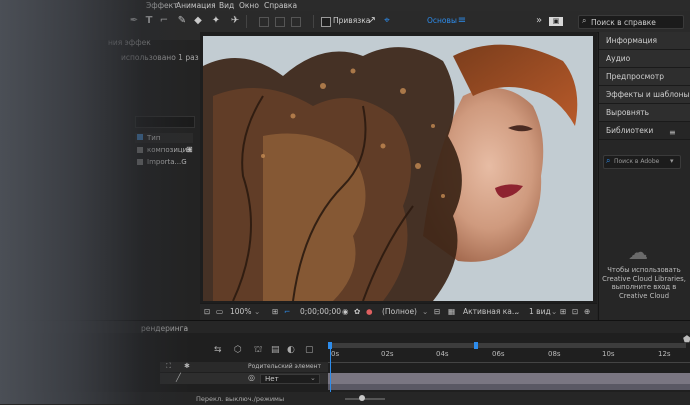 This screenshot has width=690, height=405. What do you see at coordinates (198, 21) in the screenshot?
I see `eraser-icon: ◆` at bounding box center [198, 21].